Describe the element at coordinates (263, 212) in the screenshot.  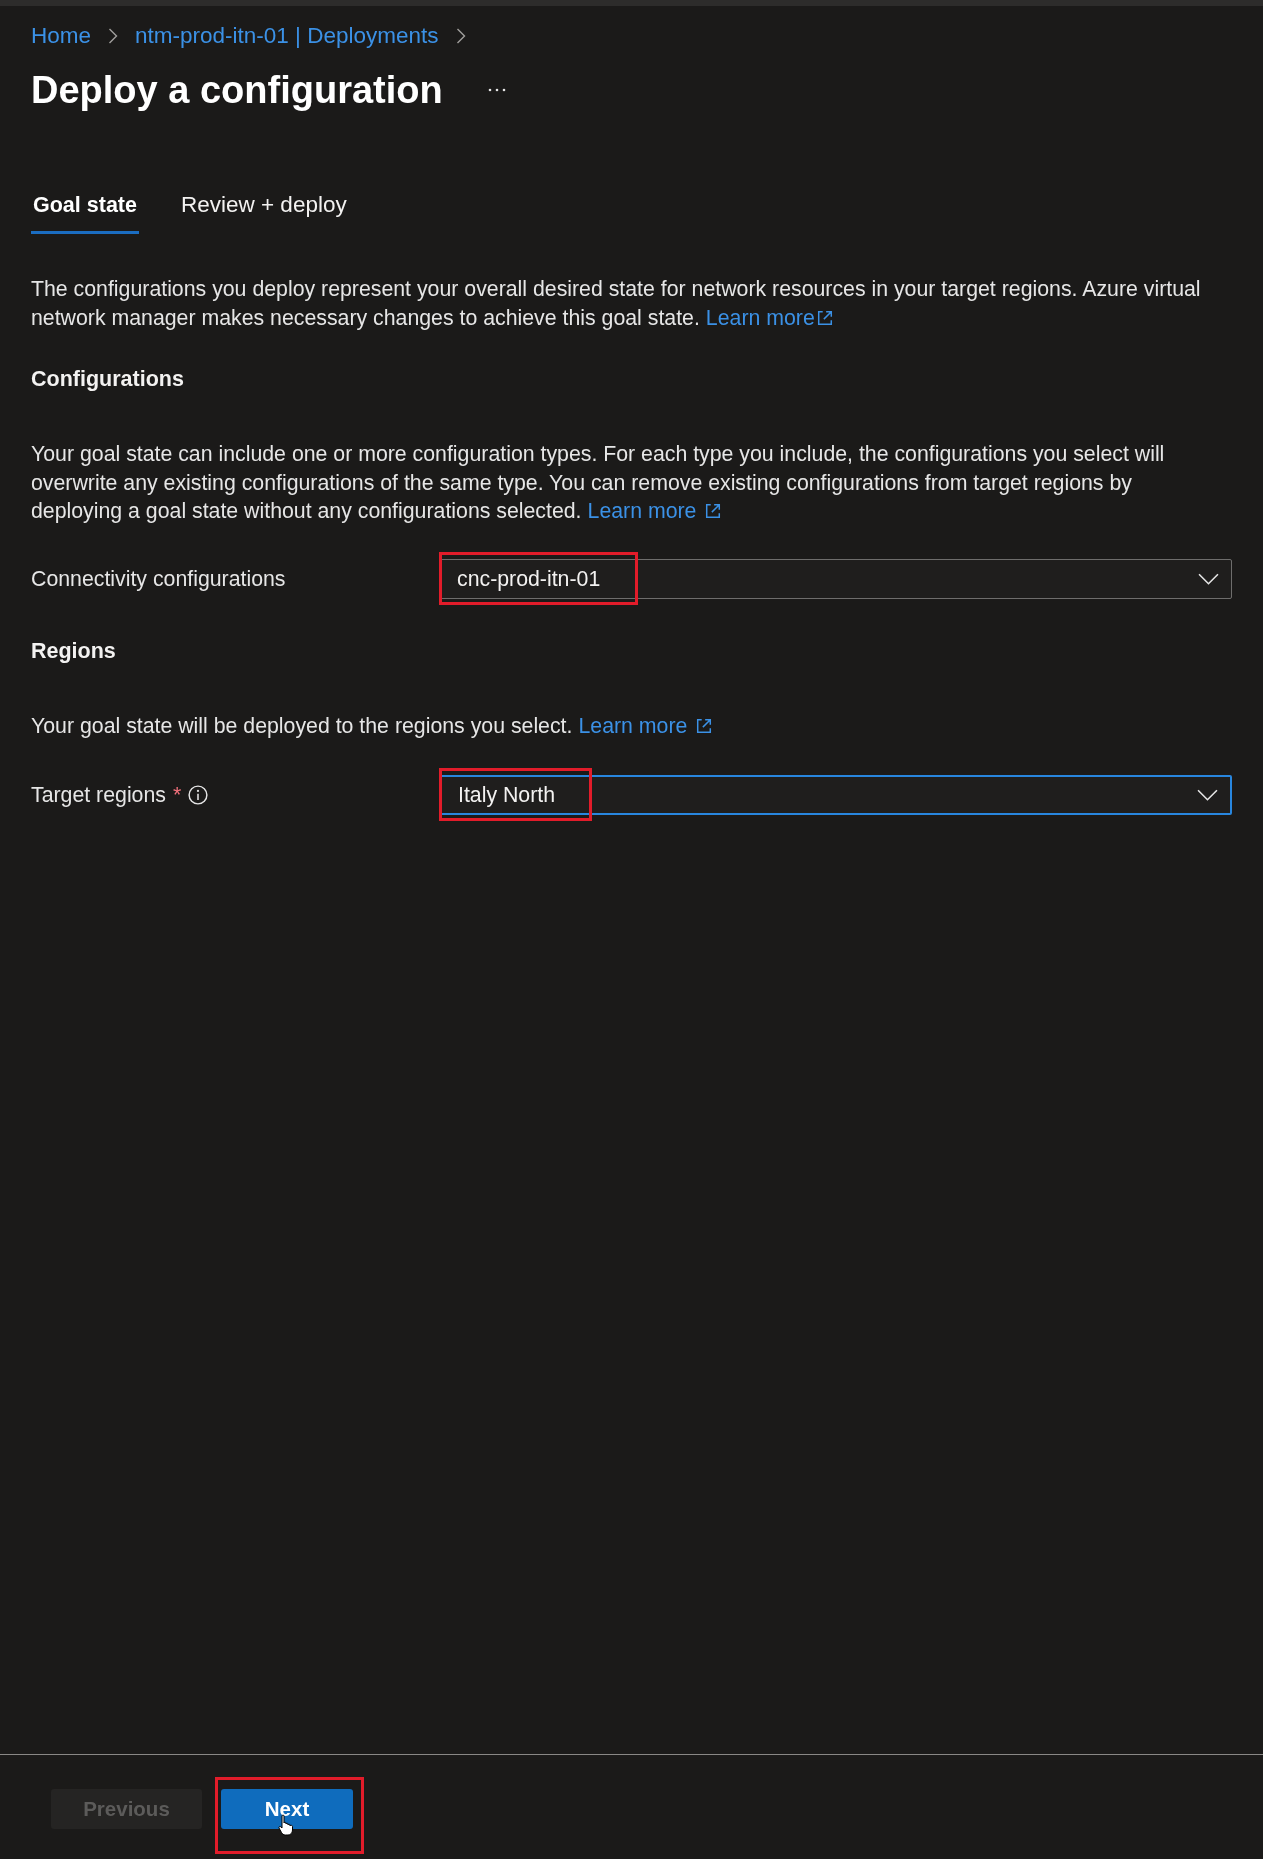
I see `tab: Review + deploy` at that location.